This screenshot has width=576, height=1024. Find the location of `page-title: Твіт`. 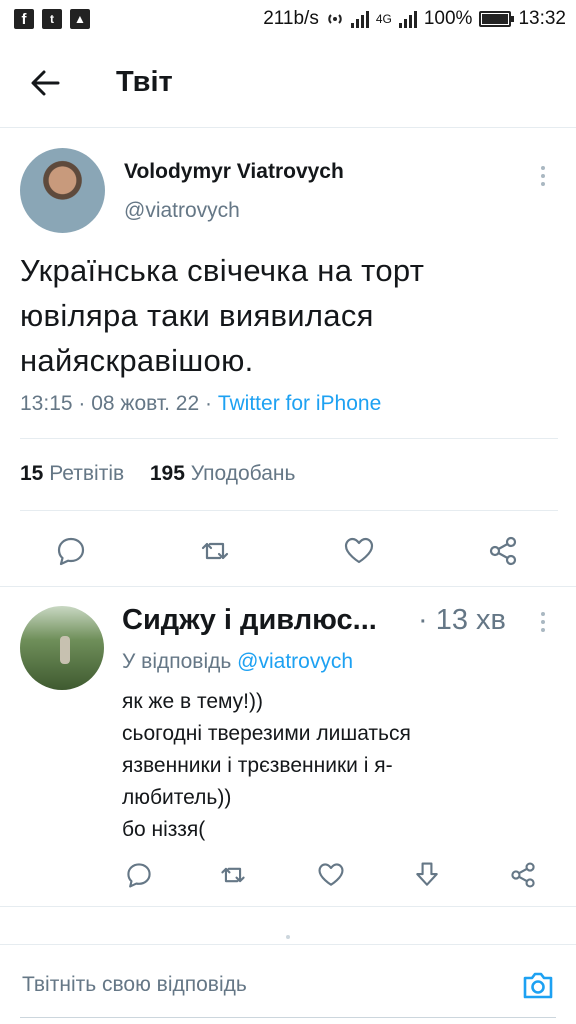

page-title: Твіт is located at coordinates (144, 82).